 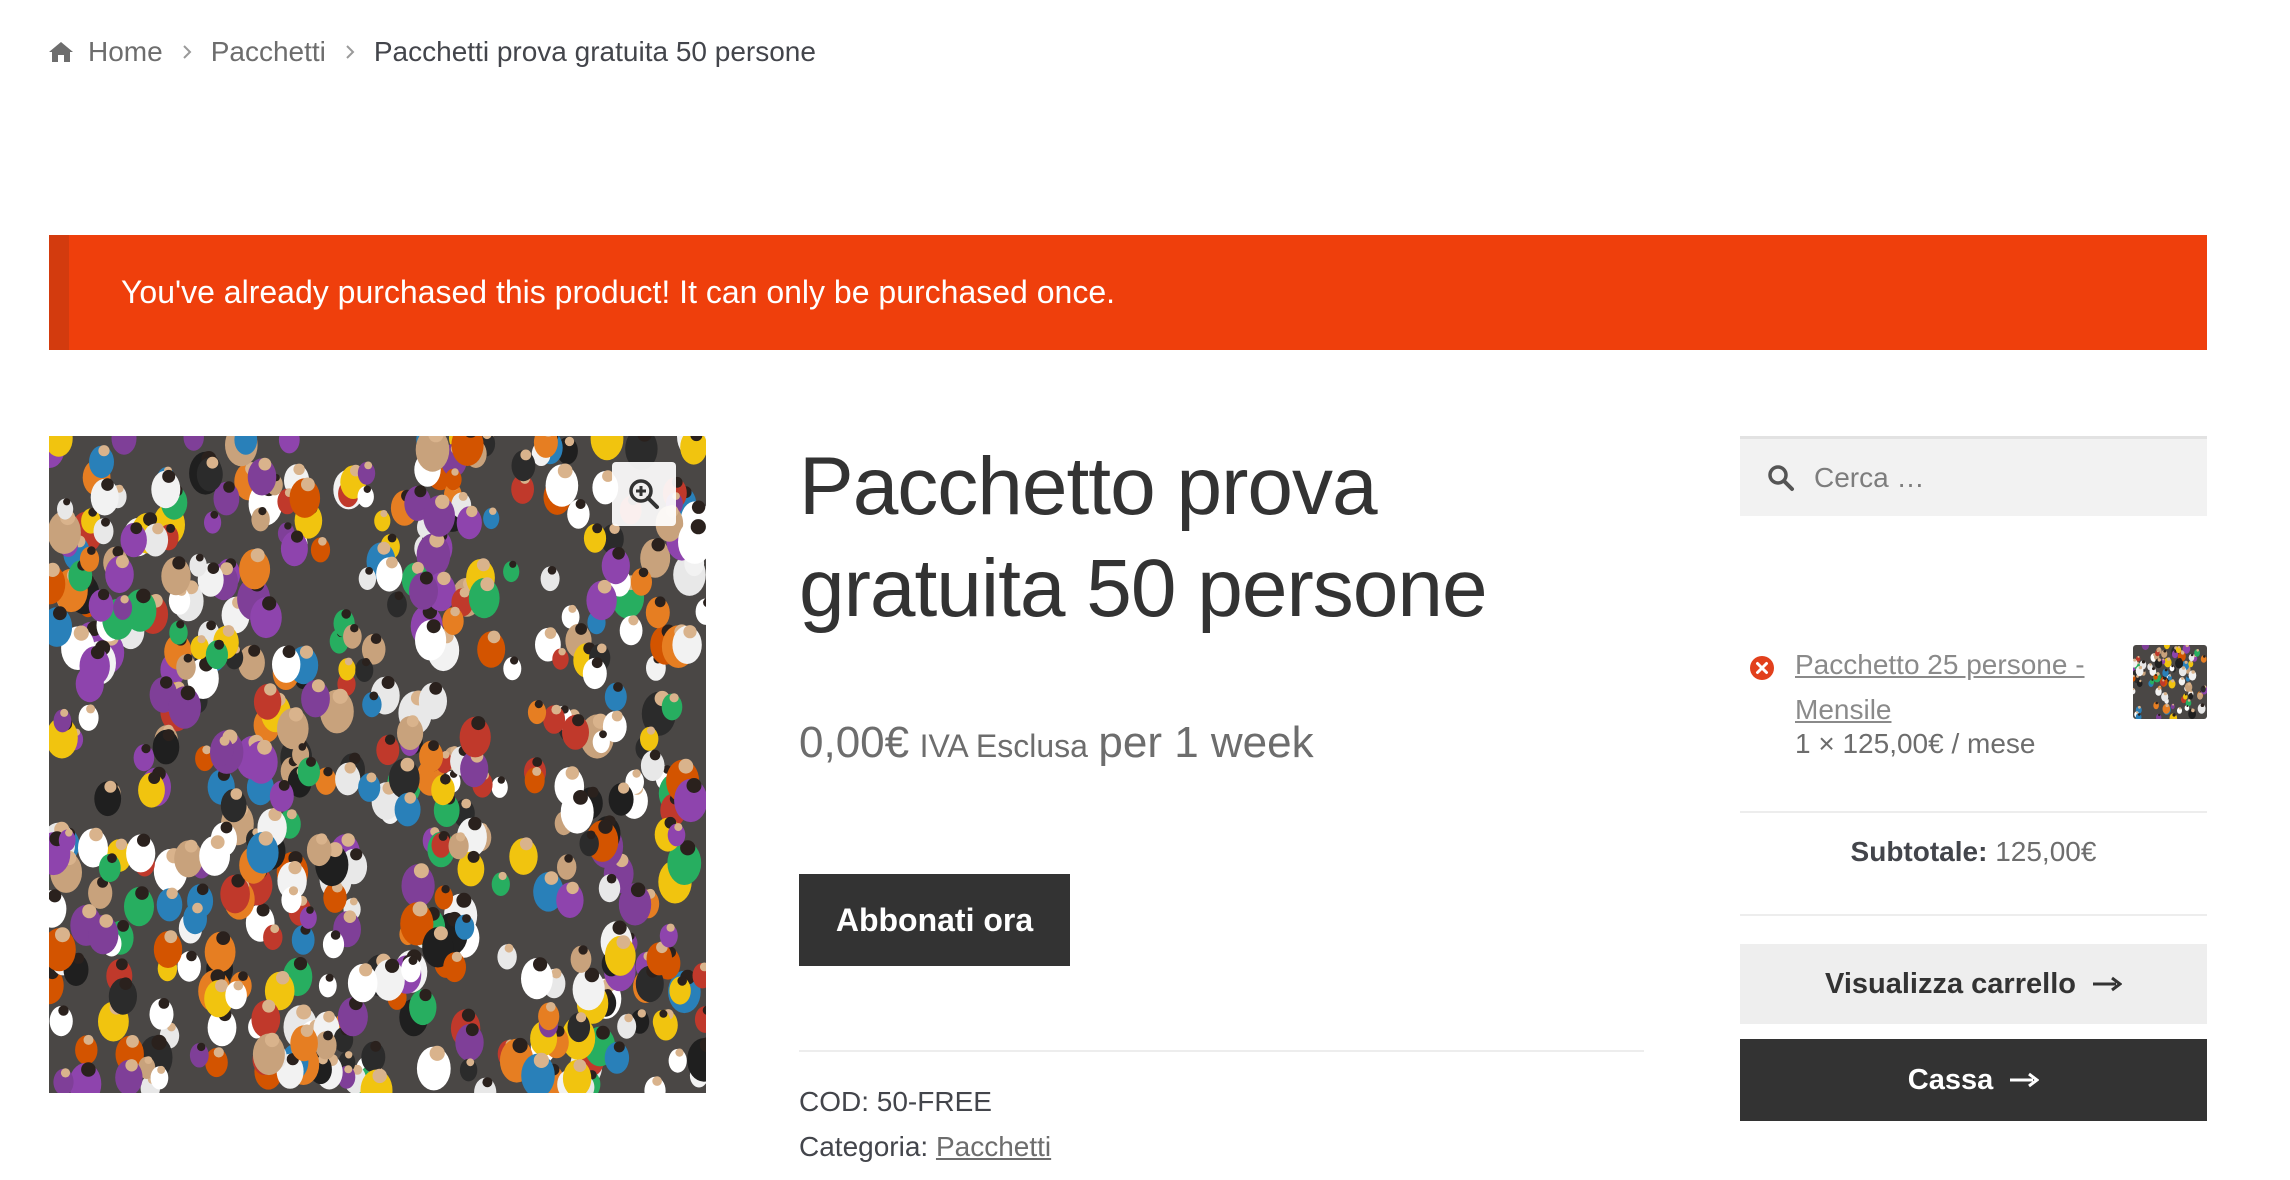 What do you see at coordinates (1950, 983) in the screenshot?
I see `view-cart-label: Visualizza carrello` at bounding box center [1950, 983].